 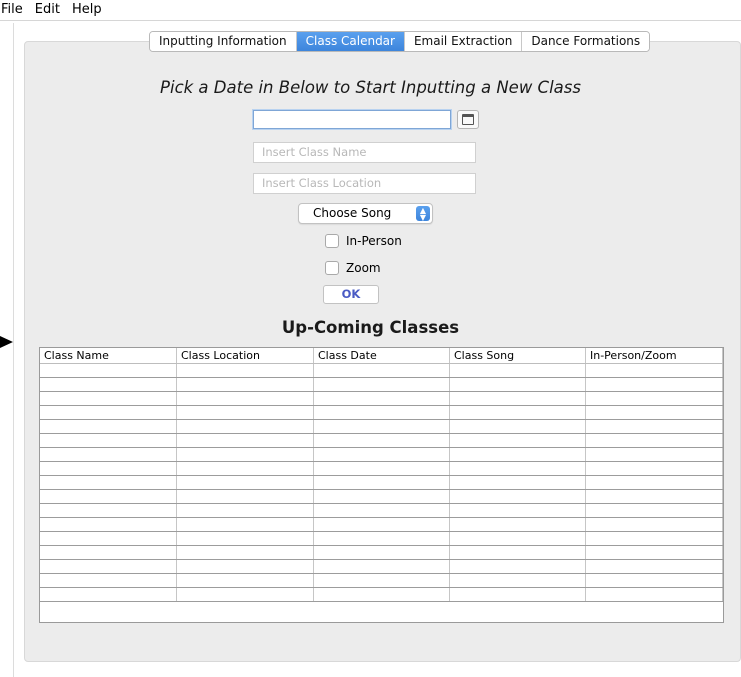 What do you see at coordinates (87, 10) in the screenshot?
I see `menu-help: Help` at bounding box center [87, 10].